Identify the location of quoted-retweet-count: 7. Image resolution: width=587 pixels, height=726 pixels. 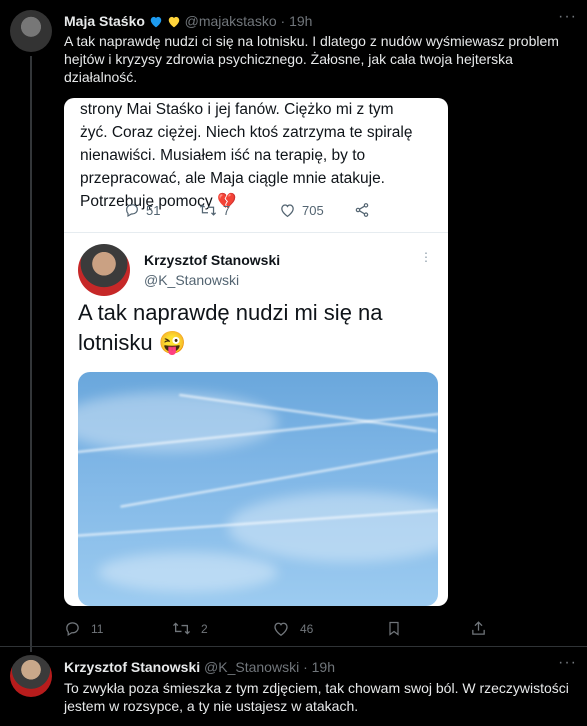
(227, 210).